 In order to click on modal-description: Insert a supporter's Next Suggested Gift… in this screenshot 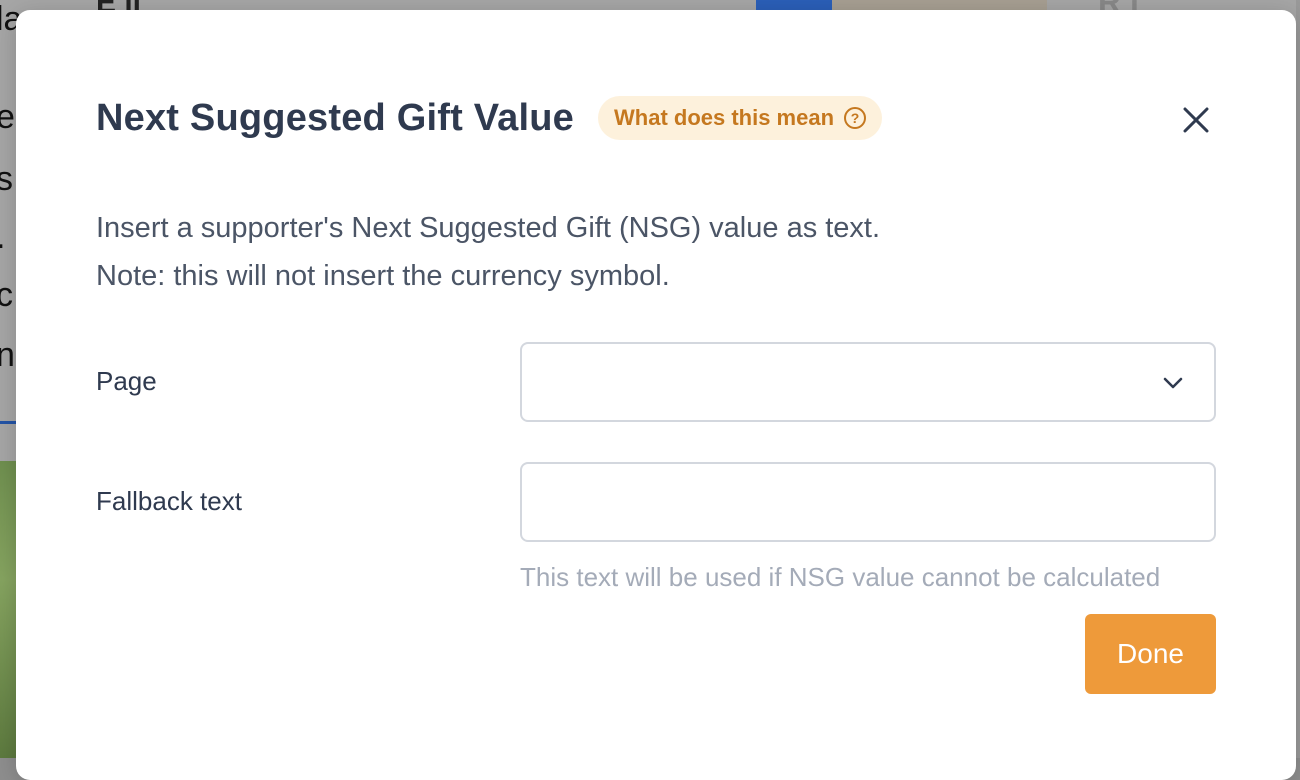, I will do `click(488, 252)`.